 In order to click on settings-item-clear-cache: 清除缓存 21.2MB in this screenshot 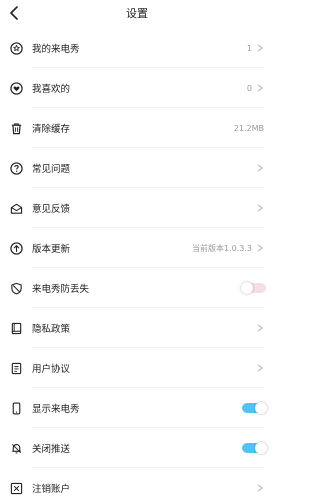, I will do `click(137, 128)`.